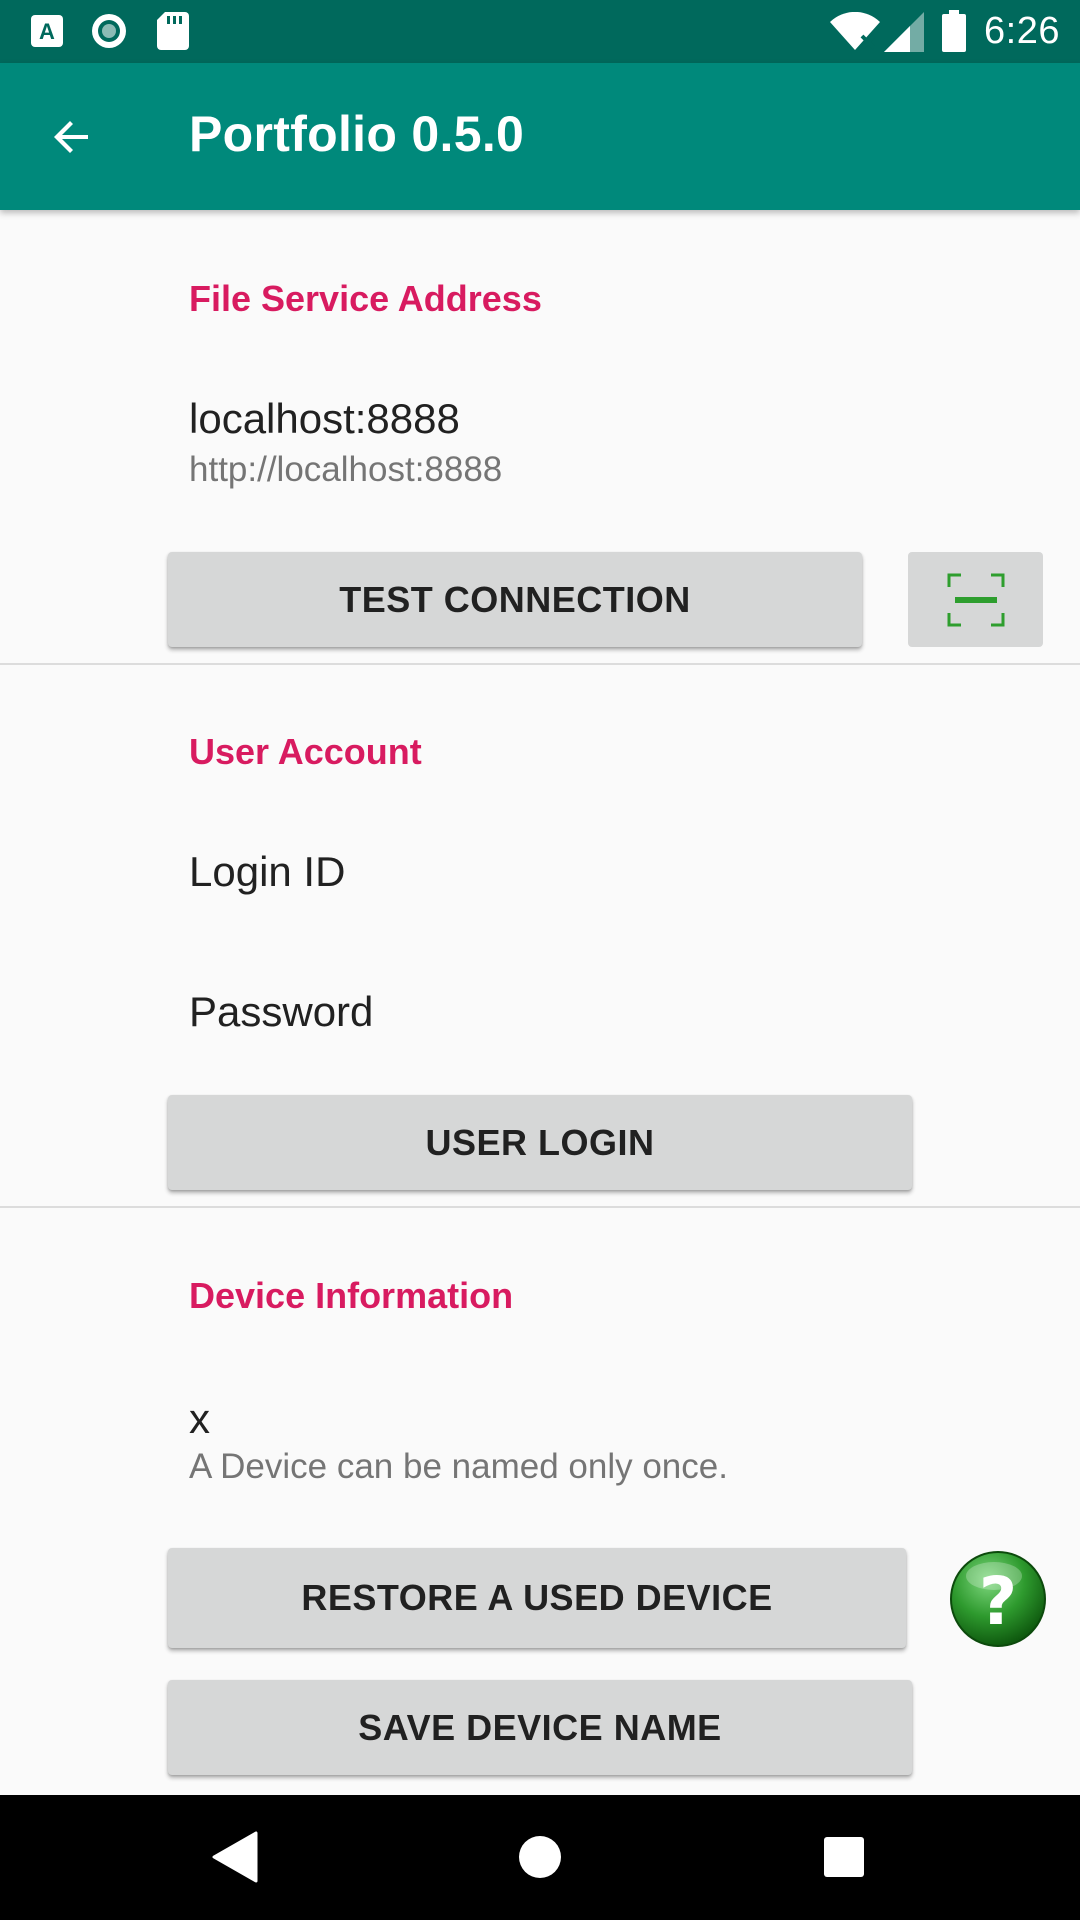 The image size is (1080, 1920). I want to click on arrow-left-icon, so click(71, 137).